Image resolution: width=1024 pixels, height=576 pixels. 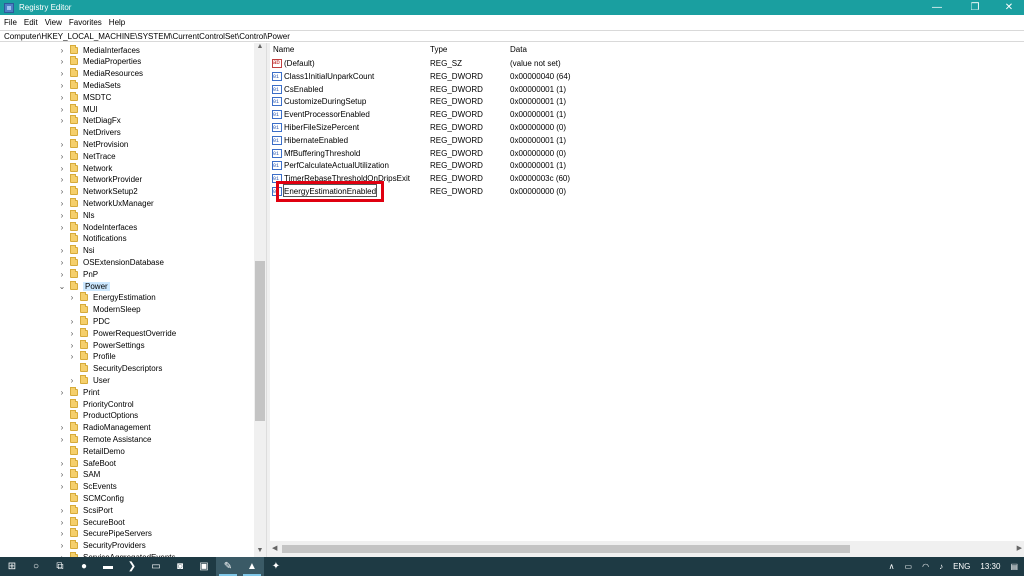 I want to click on tree-item-mediaproperties: › MediaProperties, so click(x=99, y=62).